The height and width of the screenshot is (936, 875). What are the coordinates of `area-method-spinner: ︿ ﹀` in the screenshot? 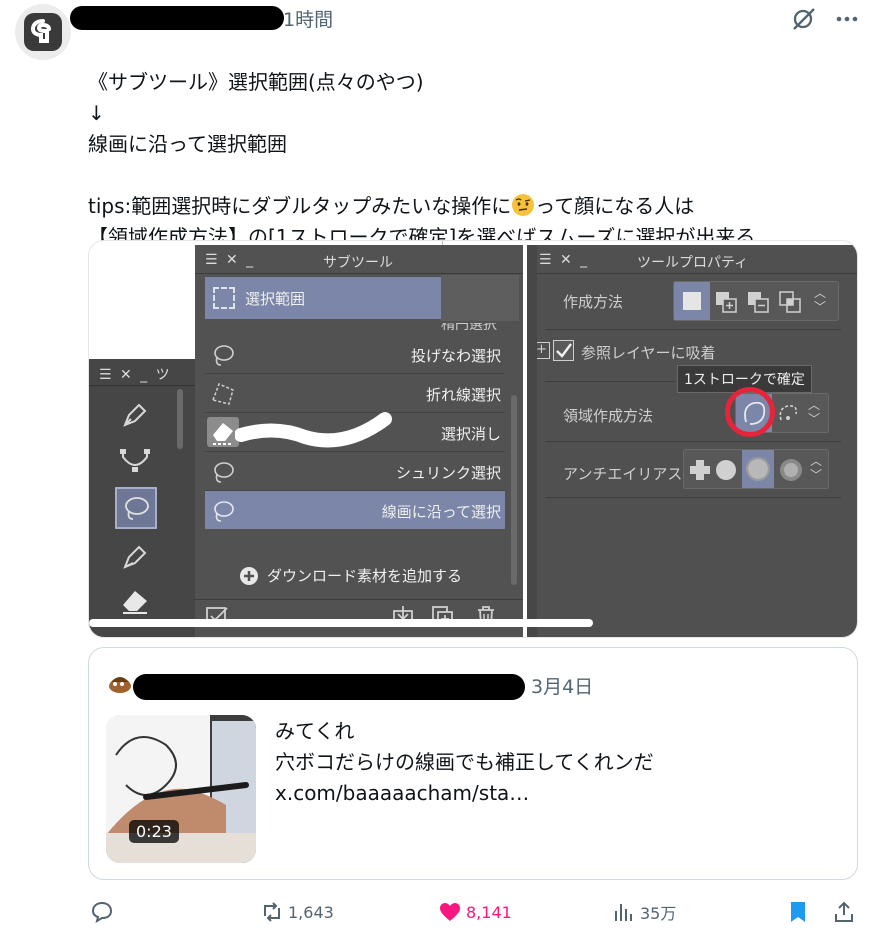 It's located at (814, 412).